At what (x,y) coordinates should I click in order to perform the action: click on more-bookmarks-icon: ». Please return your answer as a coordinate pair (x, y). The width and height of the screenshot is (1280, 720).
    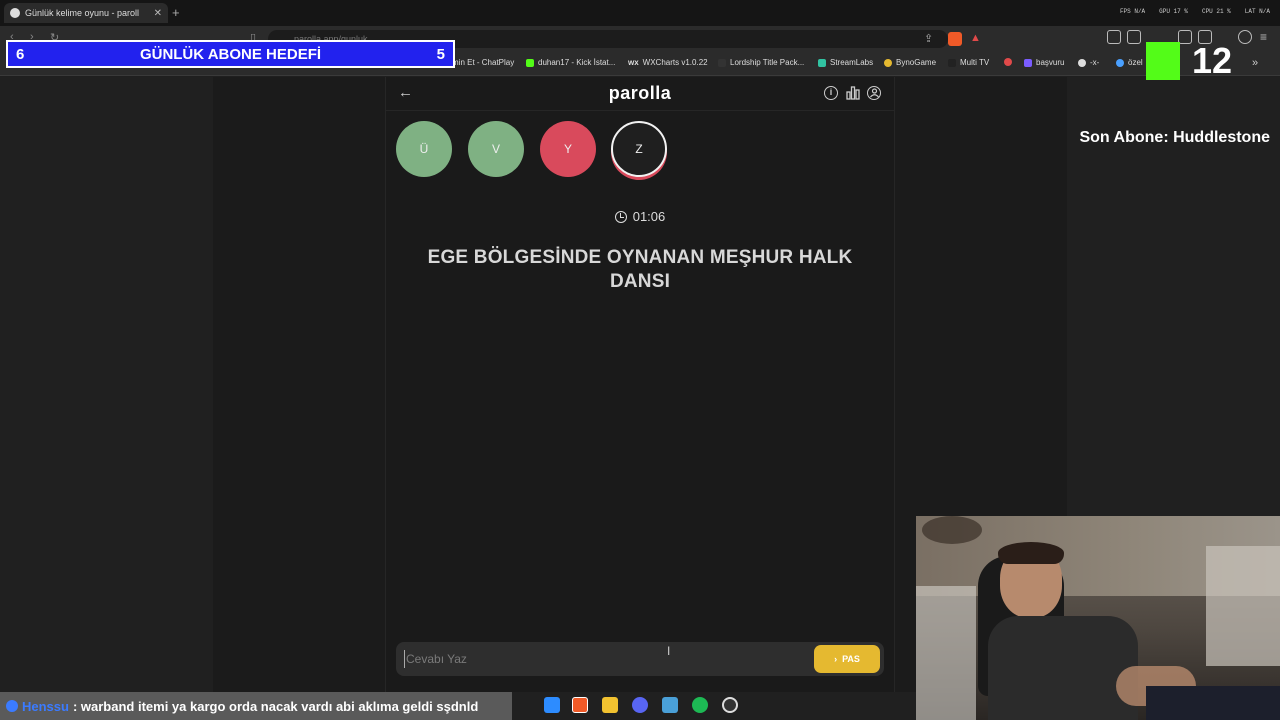
    Looking at the image, I should click on (1255, 63).